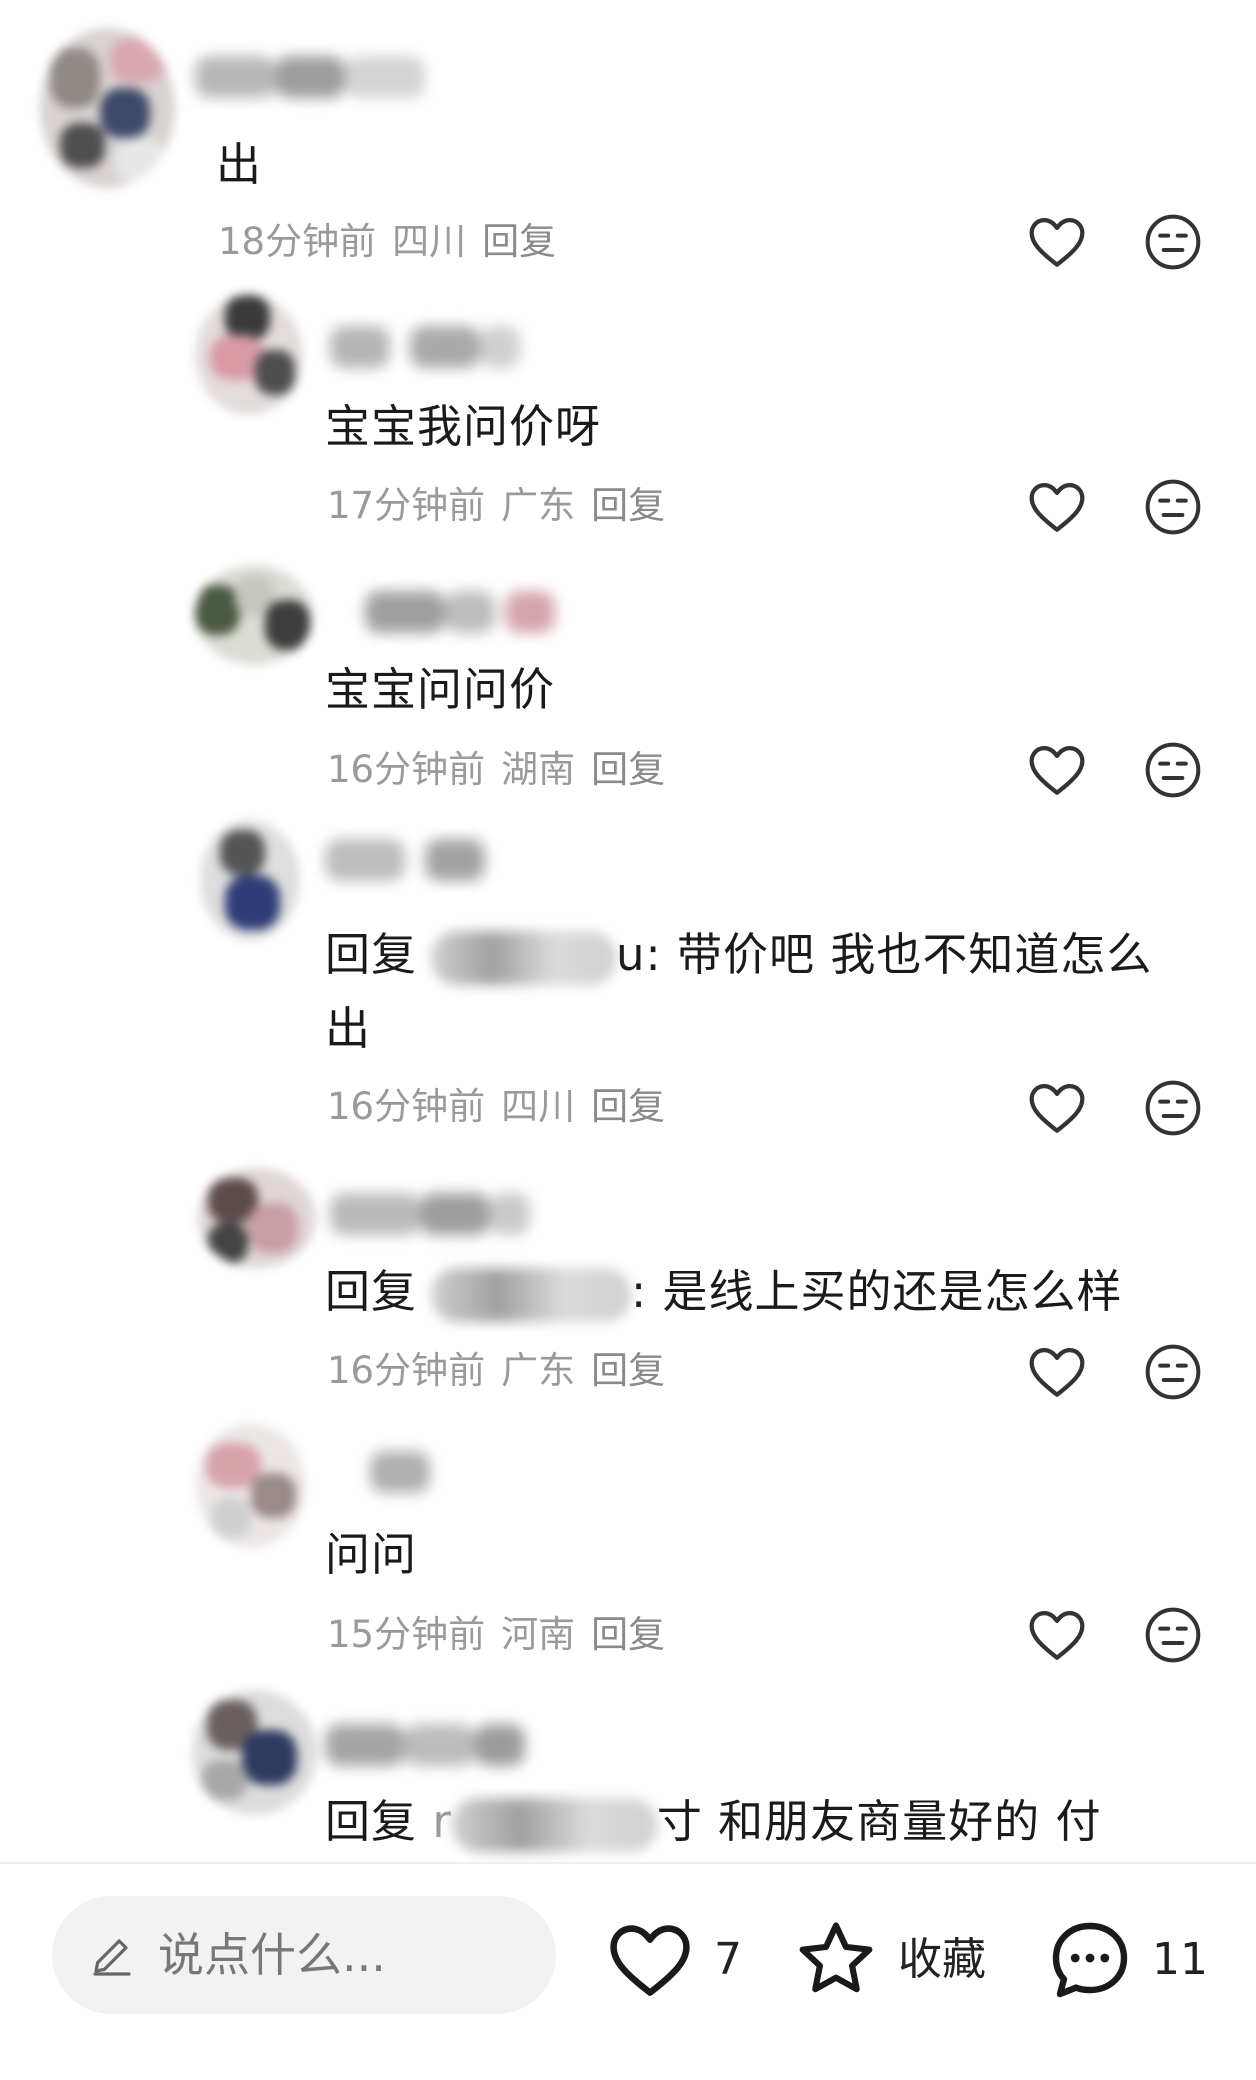 The image size is (1256, 2080). I want to click on comment-time: 17分钟前, so click(406, 505).